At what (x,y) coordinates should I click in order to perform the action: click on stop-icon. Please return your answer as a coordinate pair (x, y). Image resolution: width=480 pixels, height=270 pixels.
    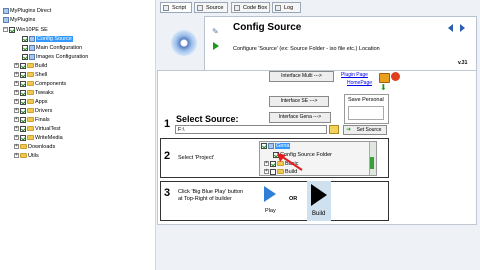
    Looking at the image, I should click on (395, 76).